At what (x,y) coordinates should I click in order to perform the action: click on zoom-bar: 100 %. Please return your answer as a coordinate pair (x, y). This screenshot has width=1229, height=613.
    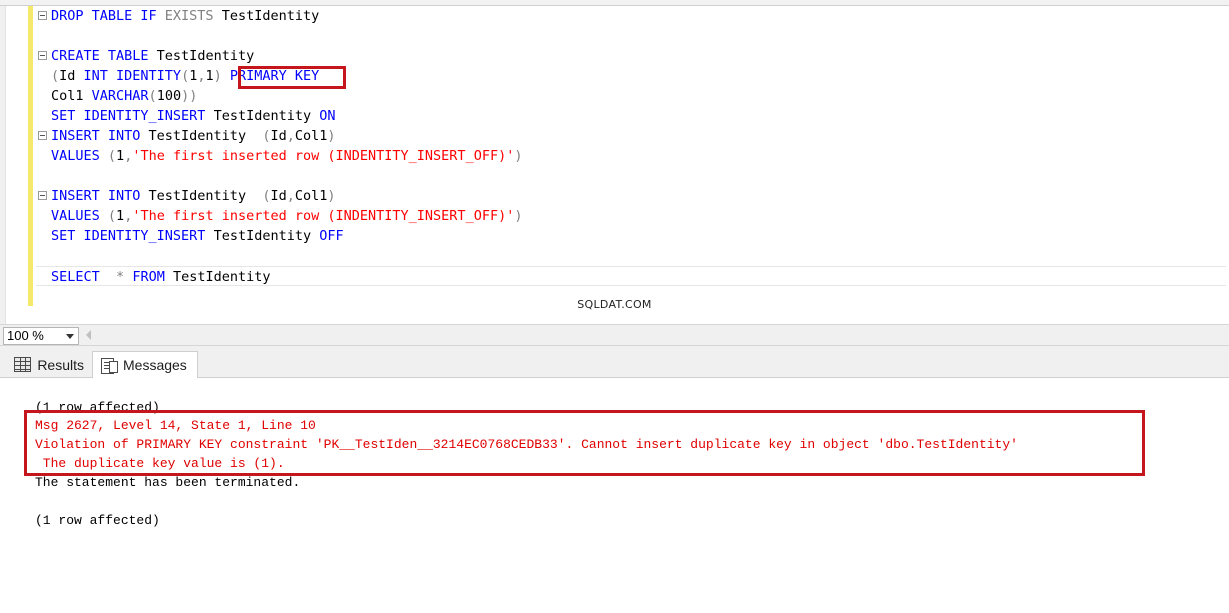
    Looking at the image, I should click on (614, 335).